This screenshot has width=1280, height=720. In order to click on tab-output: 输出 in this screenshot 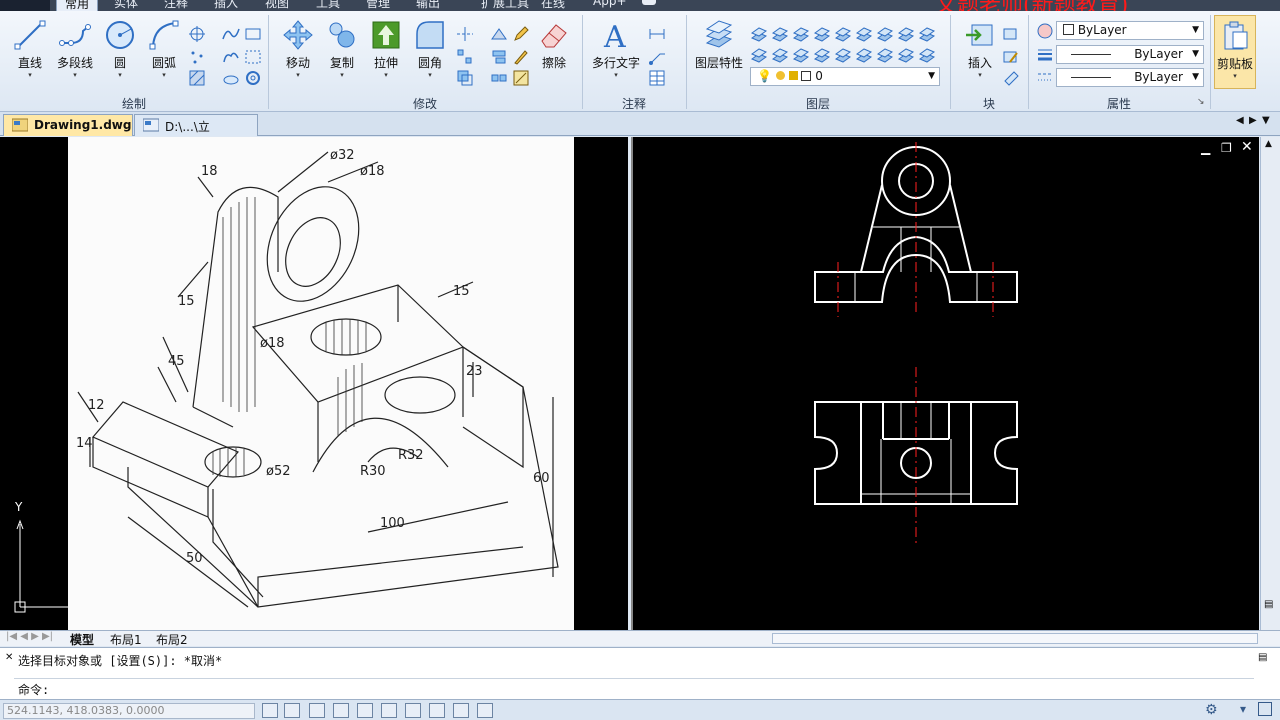, I will do `click(428, 5)`.